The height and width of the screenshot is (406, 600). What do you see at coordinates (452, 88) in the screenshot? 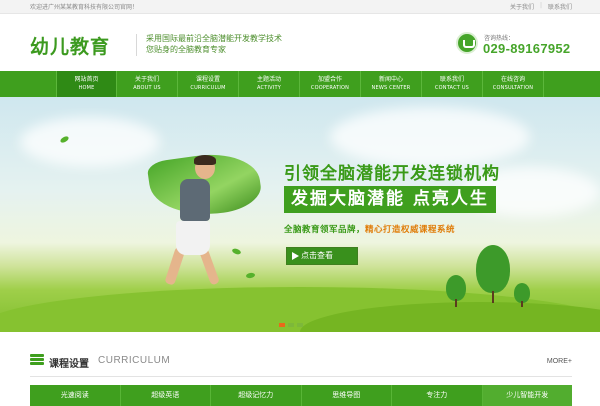
I see `nav-label-en: CONTACT US` at bounding box center [452, 88].